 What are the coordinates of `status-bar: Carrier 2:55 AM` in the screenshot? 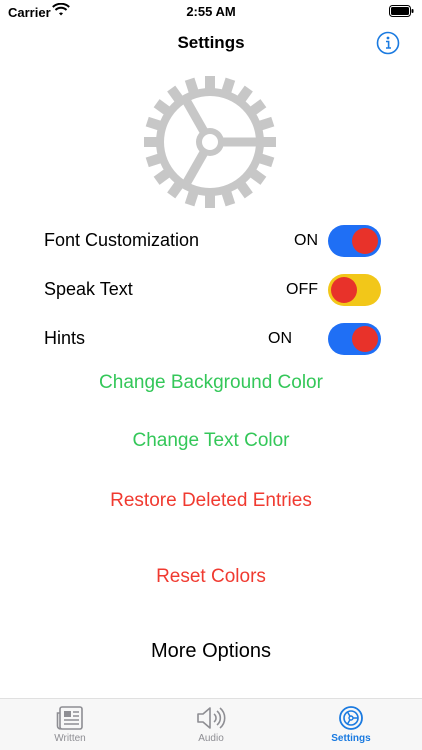 It's located at (211, 12).